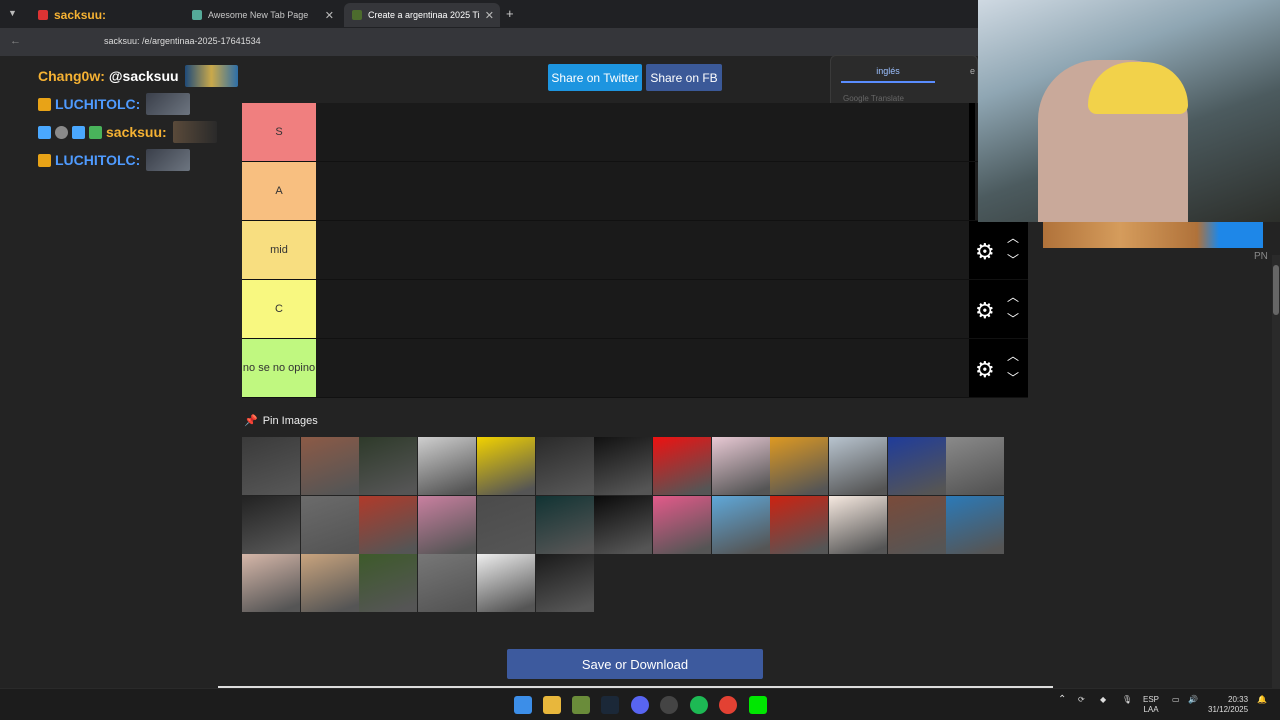  I want to click on tier-label: no se no opino, so click(279, 368).